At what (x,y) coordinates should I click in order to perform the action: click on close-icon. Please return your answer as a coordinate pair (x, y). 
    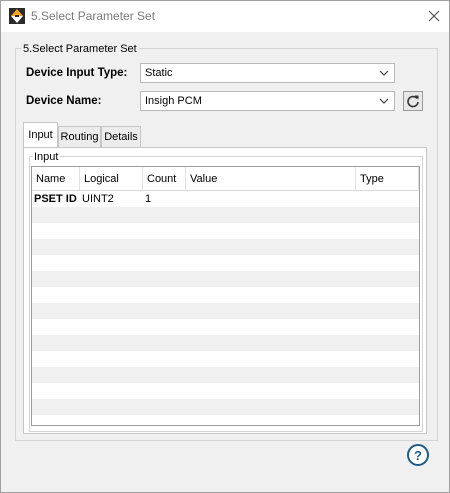
    Looking at the image, I should click on (434, 16).